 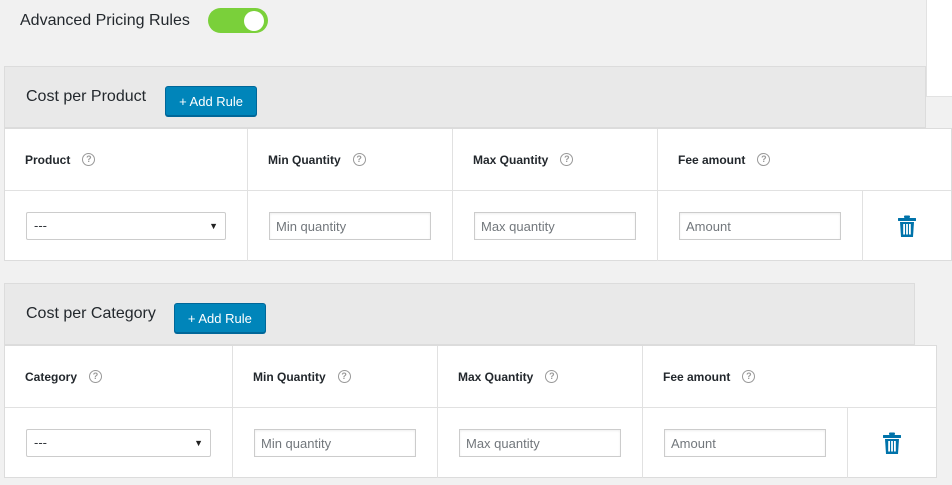 I want to click on product-select-value: ---, so click(x=40, y=225).